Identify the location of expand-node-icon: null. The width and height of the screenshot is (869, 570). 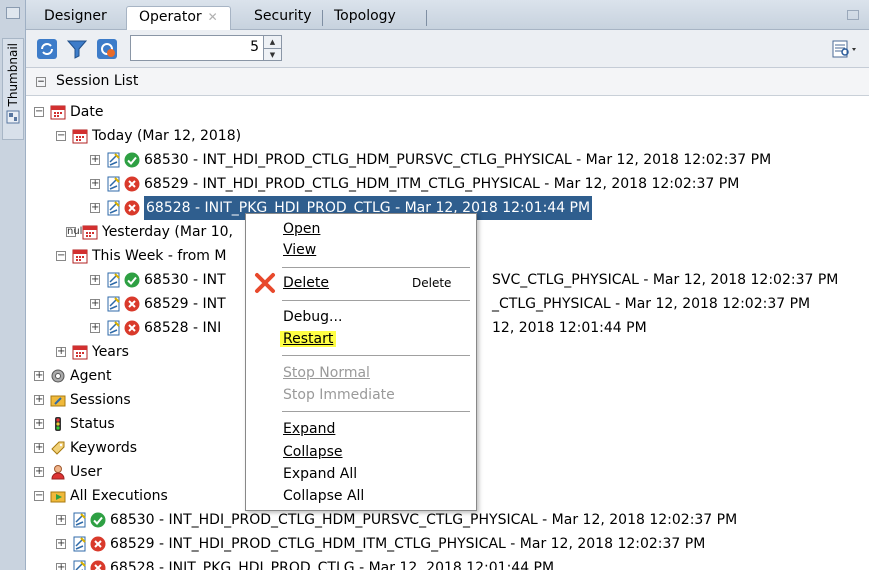
(75, 232).